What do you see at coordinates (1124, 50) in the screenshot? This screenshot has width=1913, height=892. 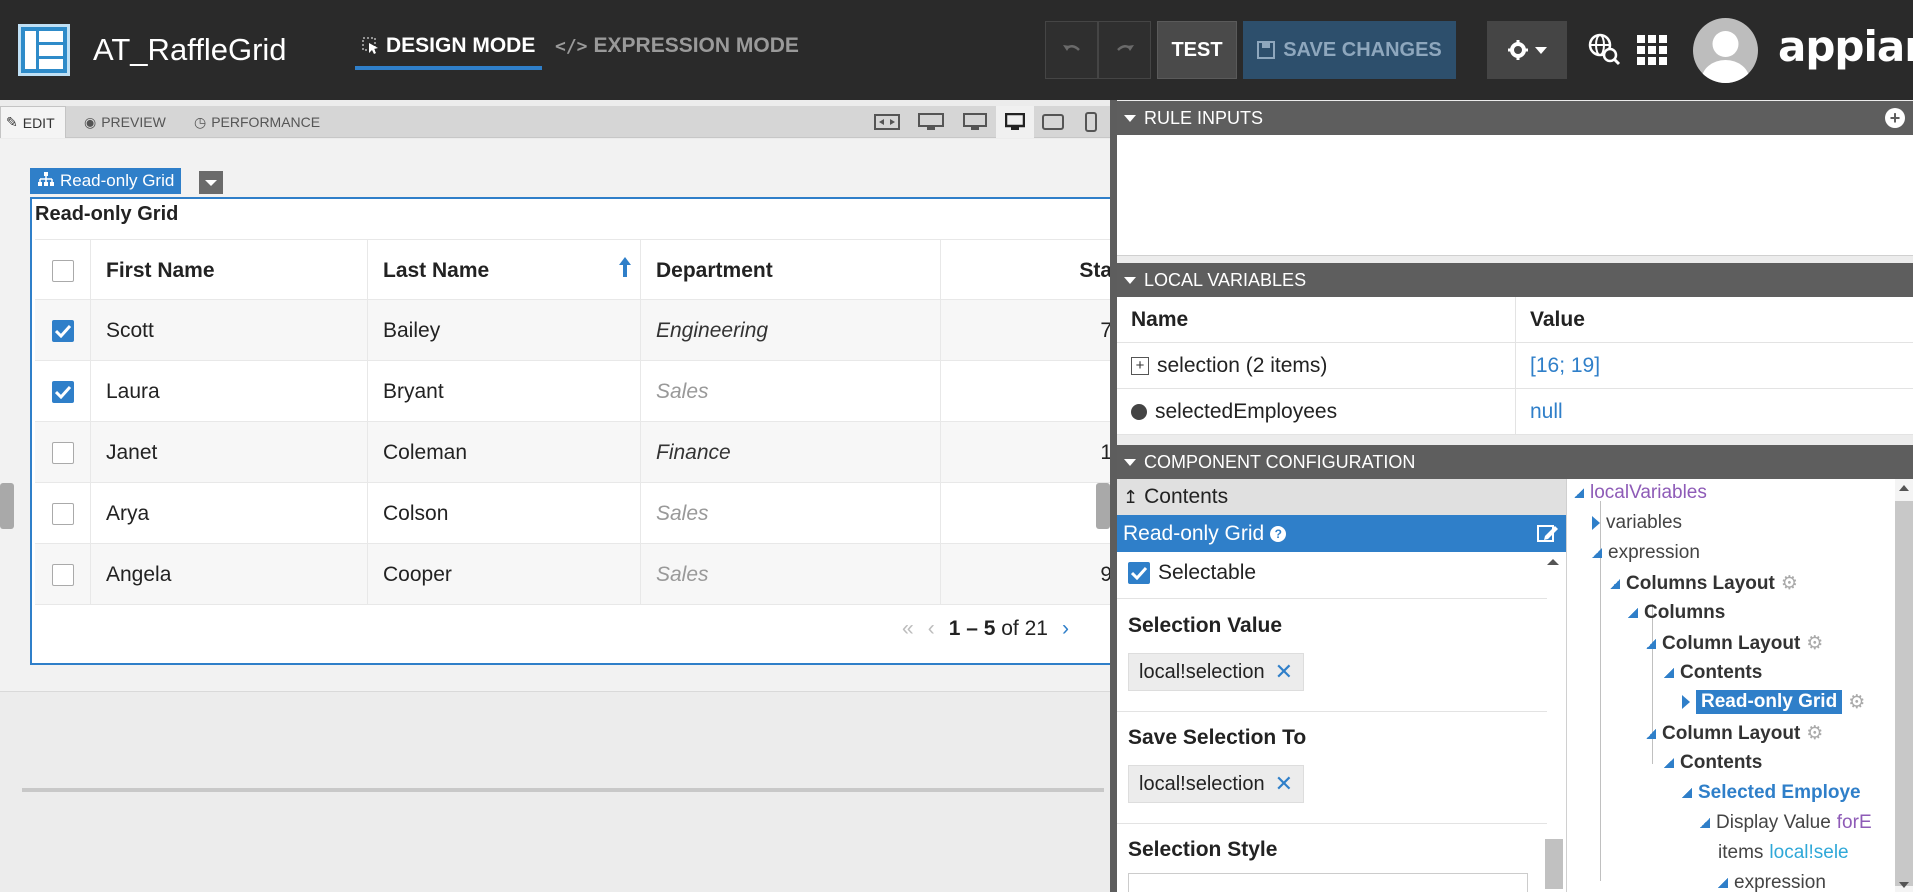 I see `redo-button` at bounding box center [1124, 50].